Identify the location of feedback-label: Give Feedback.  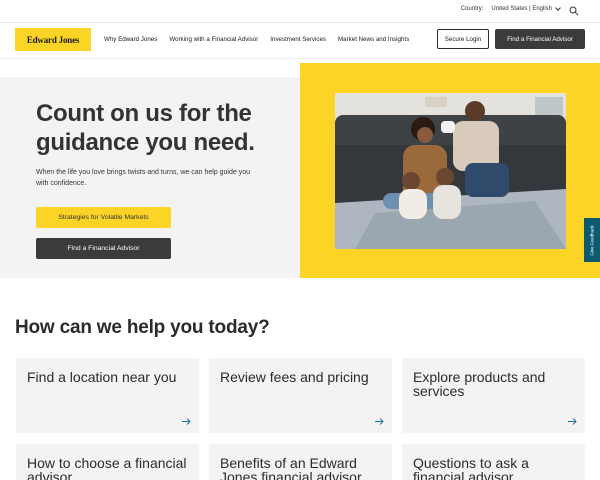
(592, 240).